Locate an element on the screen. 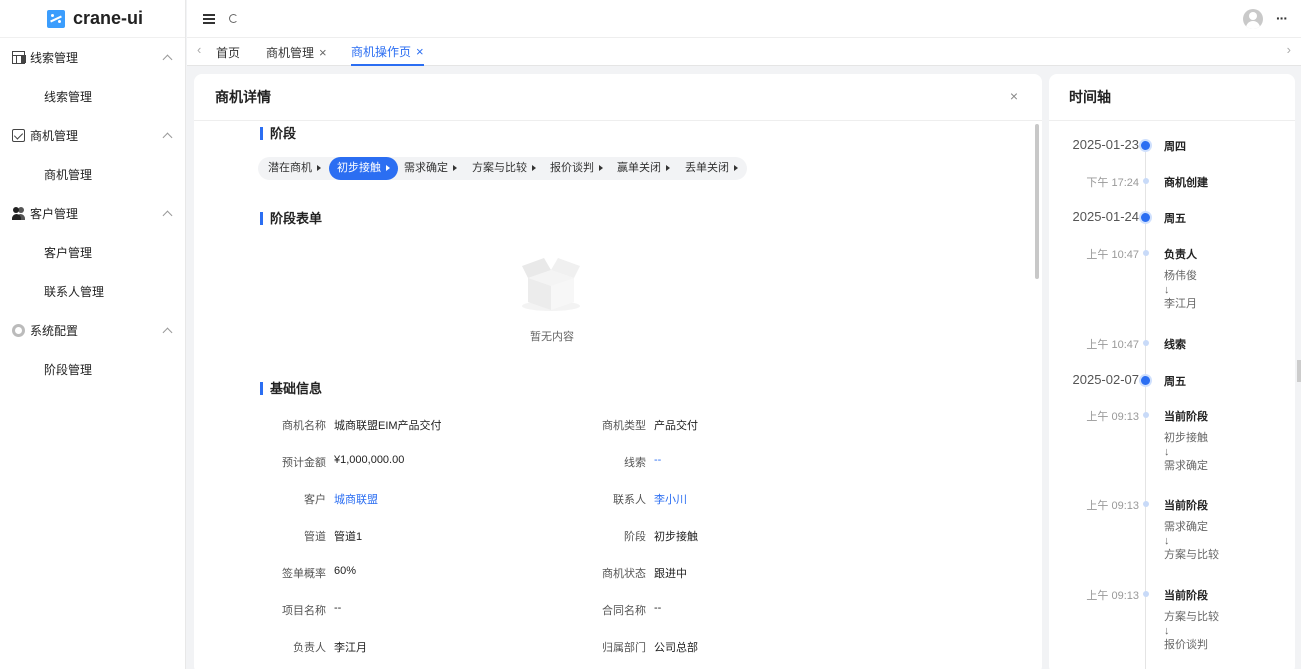  sidebar-group-settings: 系统配置 is located at coordinates (92, 330).